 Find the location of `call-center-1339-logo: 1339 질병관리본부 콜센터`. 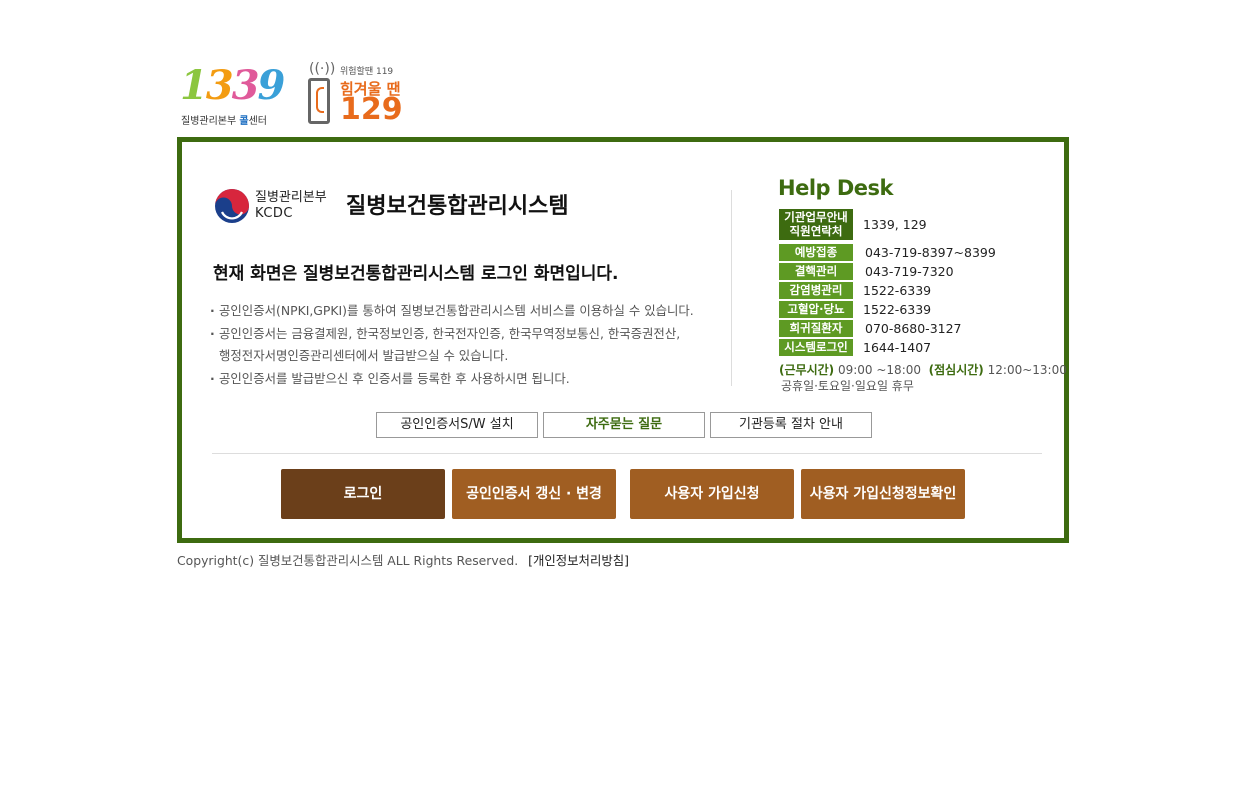

call-center-1339-logo: 1339 질병관리본부 콜센터 is located at coordinates (235, 97).